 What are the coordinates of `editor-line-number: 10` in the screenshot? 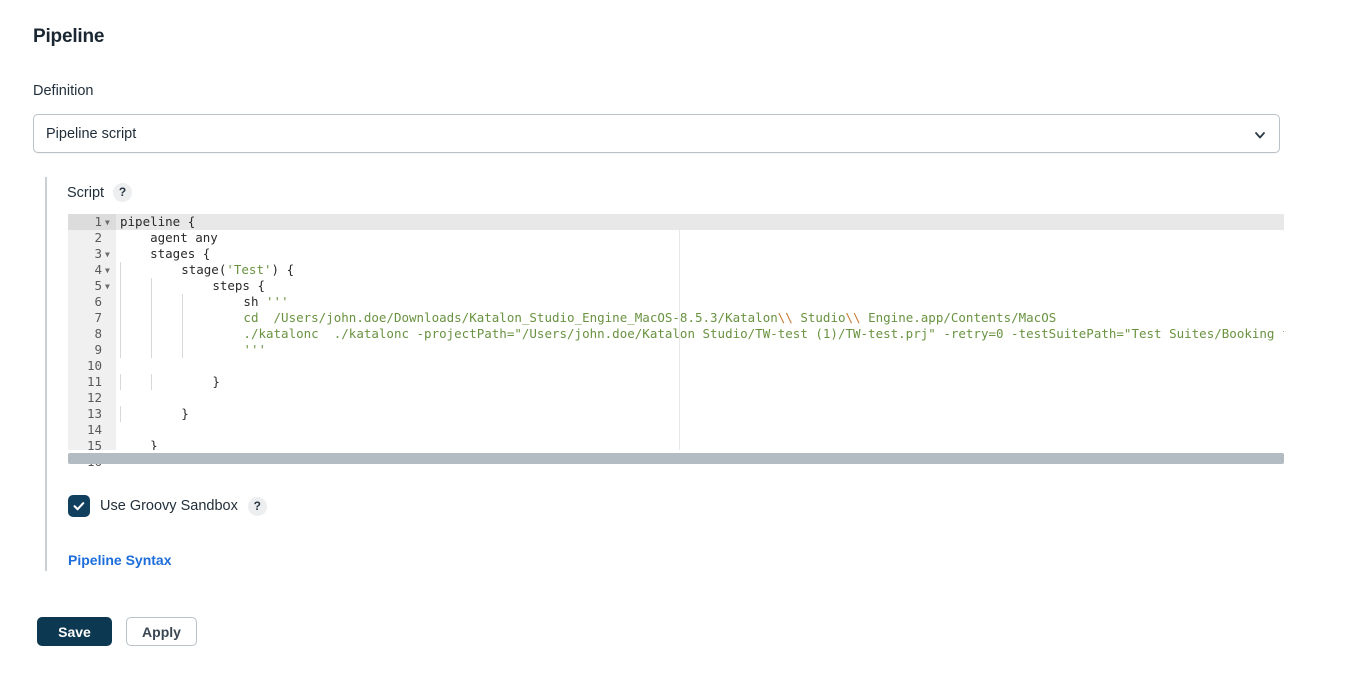 It's located at (94, 365).